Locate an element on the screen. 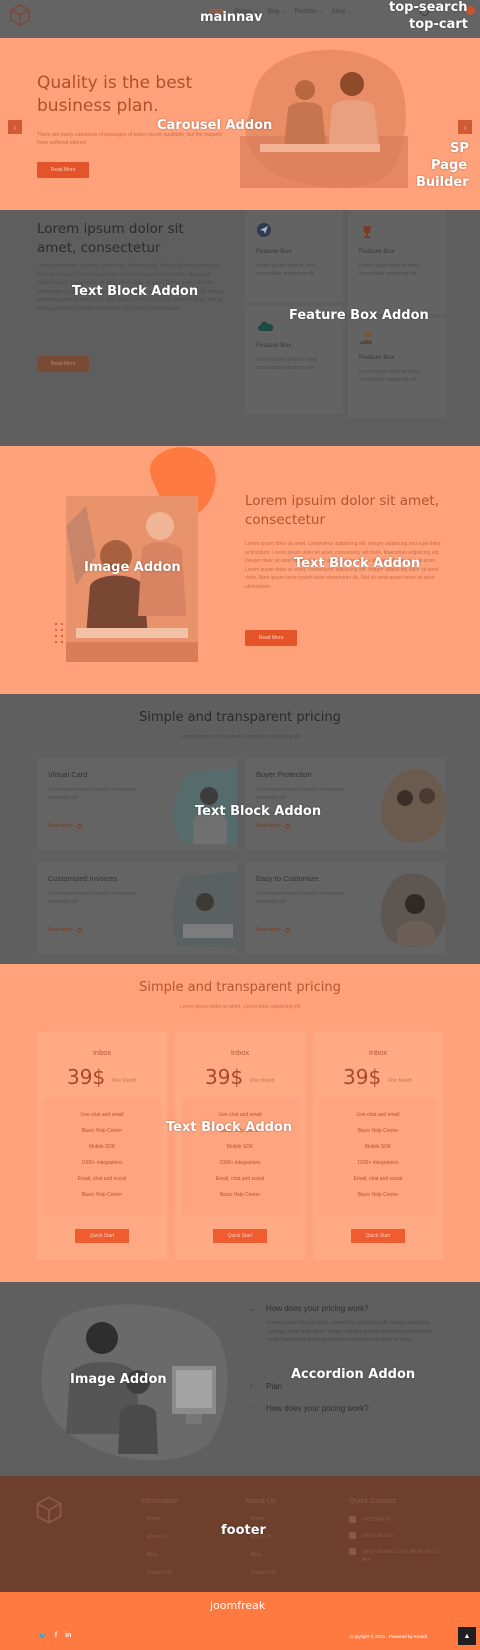 The width and height of the screenshot is (480, 1650). nav-item-shop: Shop ⌄ is located at coordinates (342, 12).